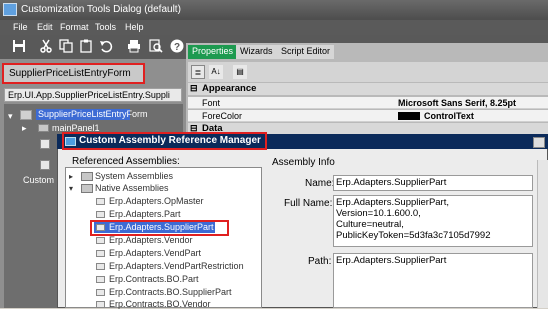 The height and width of the screenshot is (309, 548). Describe the element at coordinates (274, 27) in the screenshot. I see `menu-bar: File Edit Format Tools Help` at that location.